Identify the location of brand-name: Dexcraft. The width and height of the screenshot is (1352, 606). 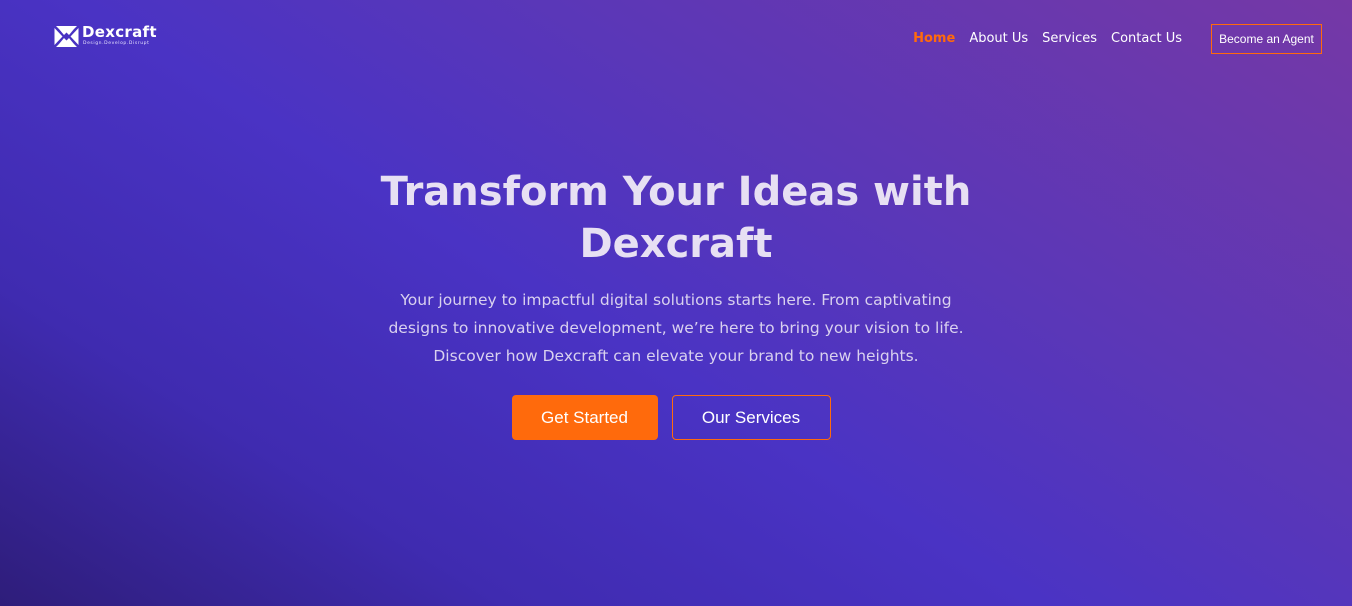
(119, 32).